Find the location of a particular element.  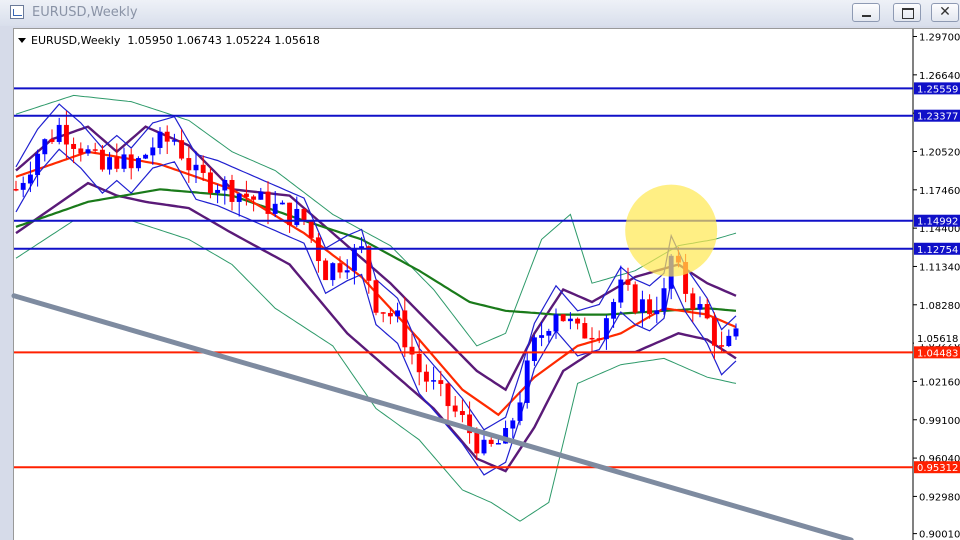

price-level-label: 1.12754 is located at coordinates (937, 250).